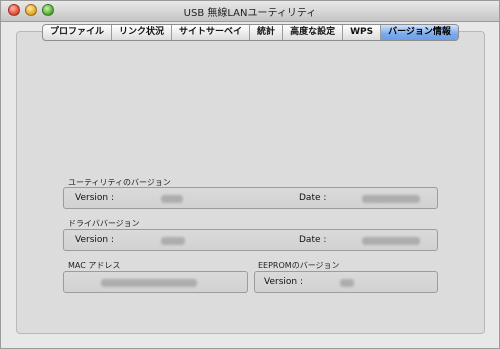  I want to click on tab-advanced-settings: 高度な設定, so click(313, 32).